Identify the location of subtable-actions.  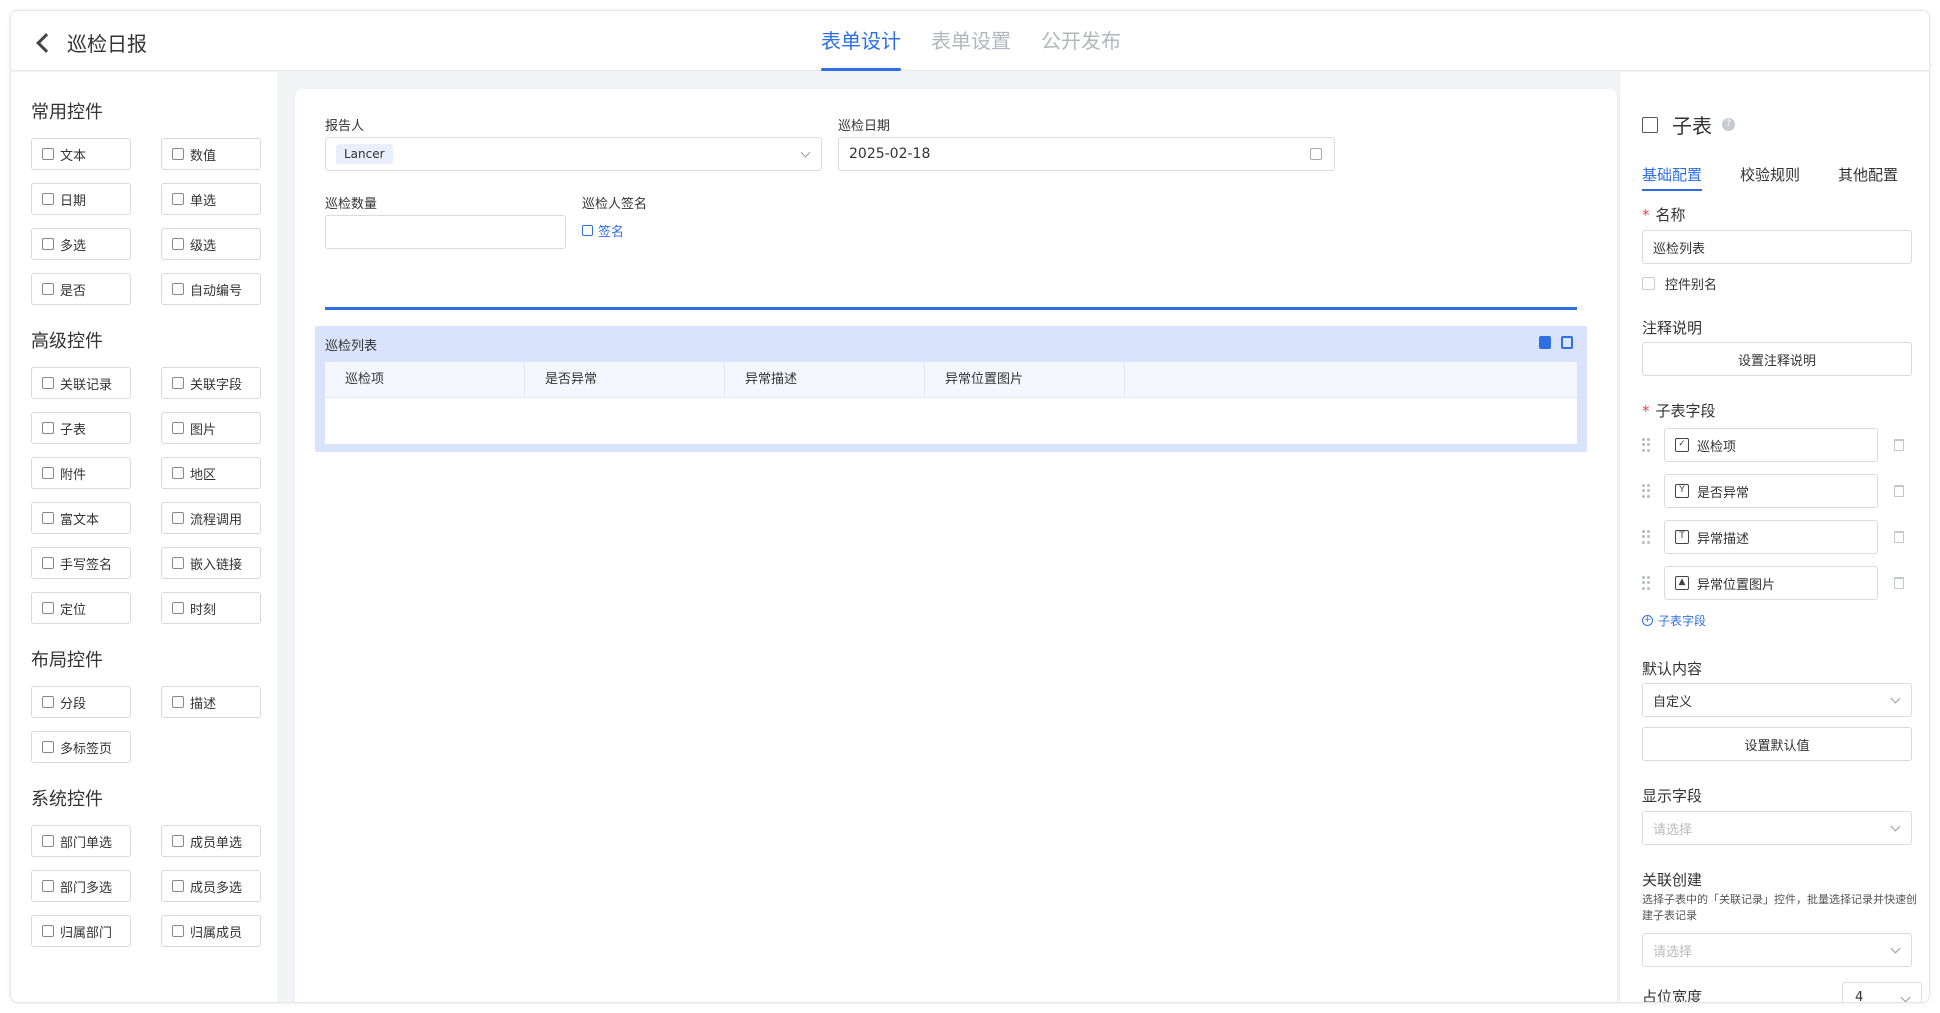
(1556, 342).